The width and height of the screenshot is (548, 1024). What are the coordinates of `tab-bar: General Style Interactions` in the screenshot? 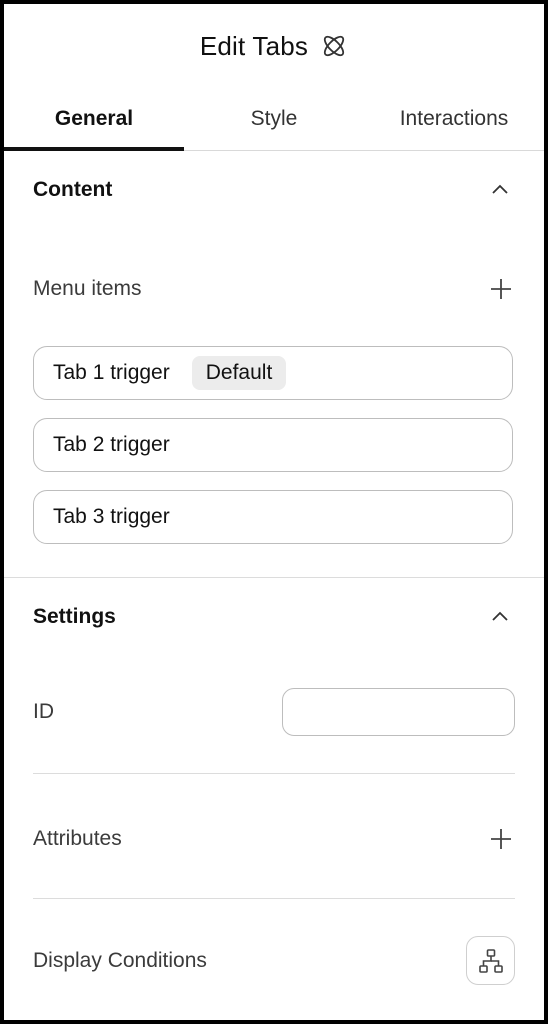 It's located at (274, 119).